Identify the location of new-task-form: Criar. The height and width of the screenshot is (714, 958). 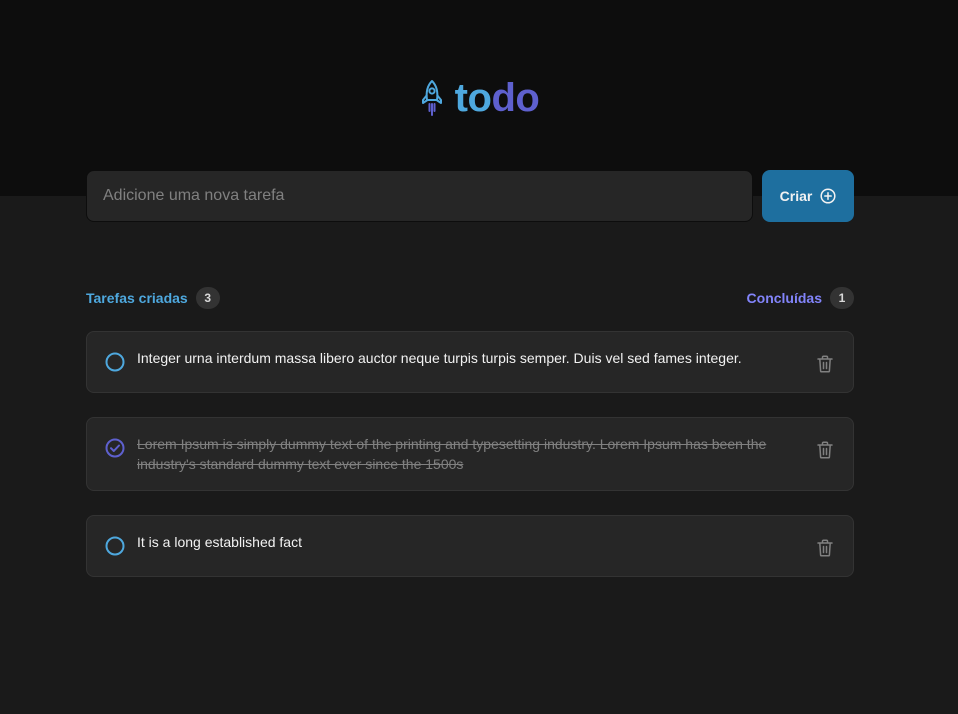
(470, 196).